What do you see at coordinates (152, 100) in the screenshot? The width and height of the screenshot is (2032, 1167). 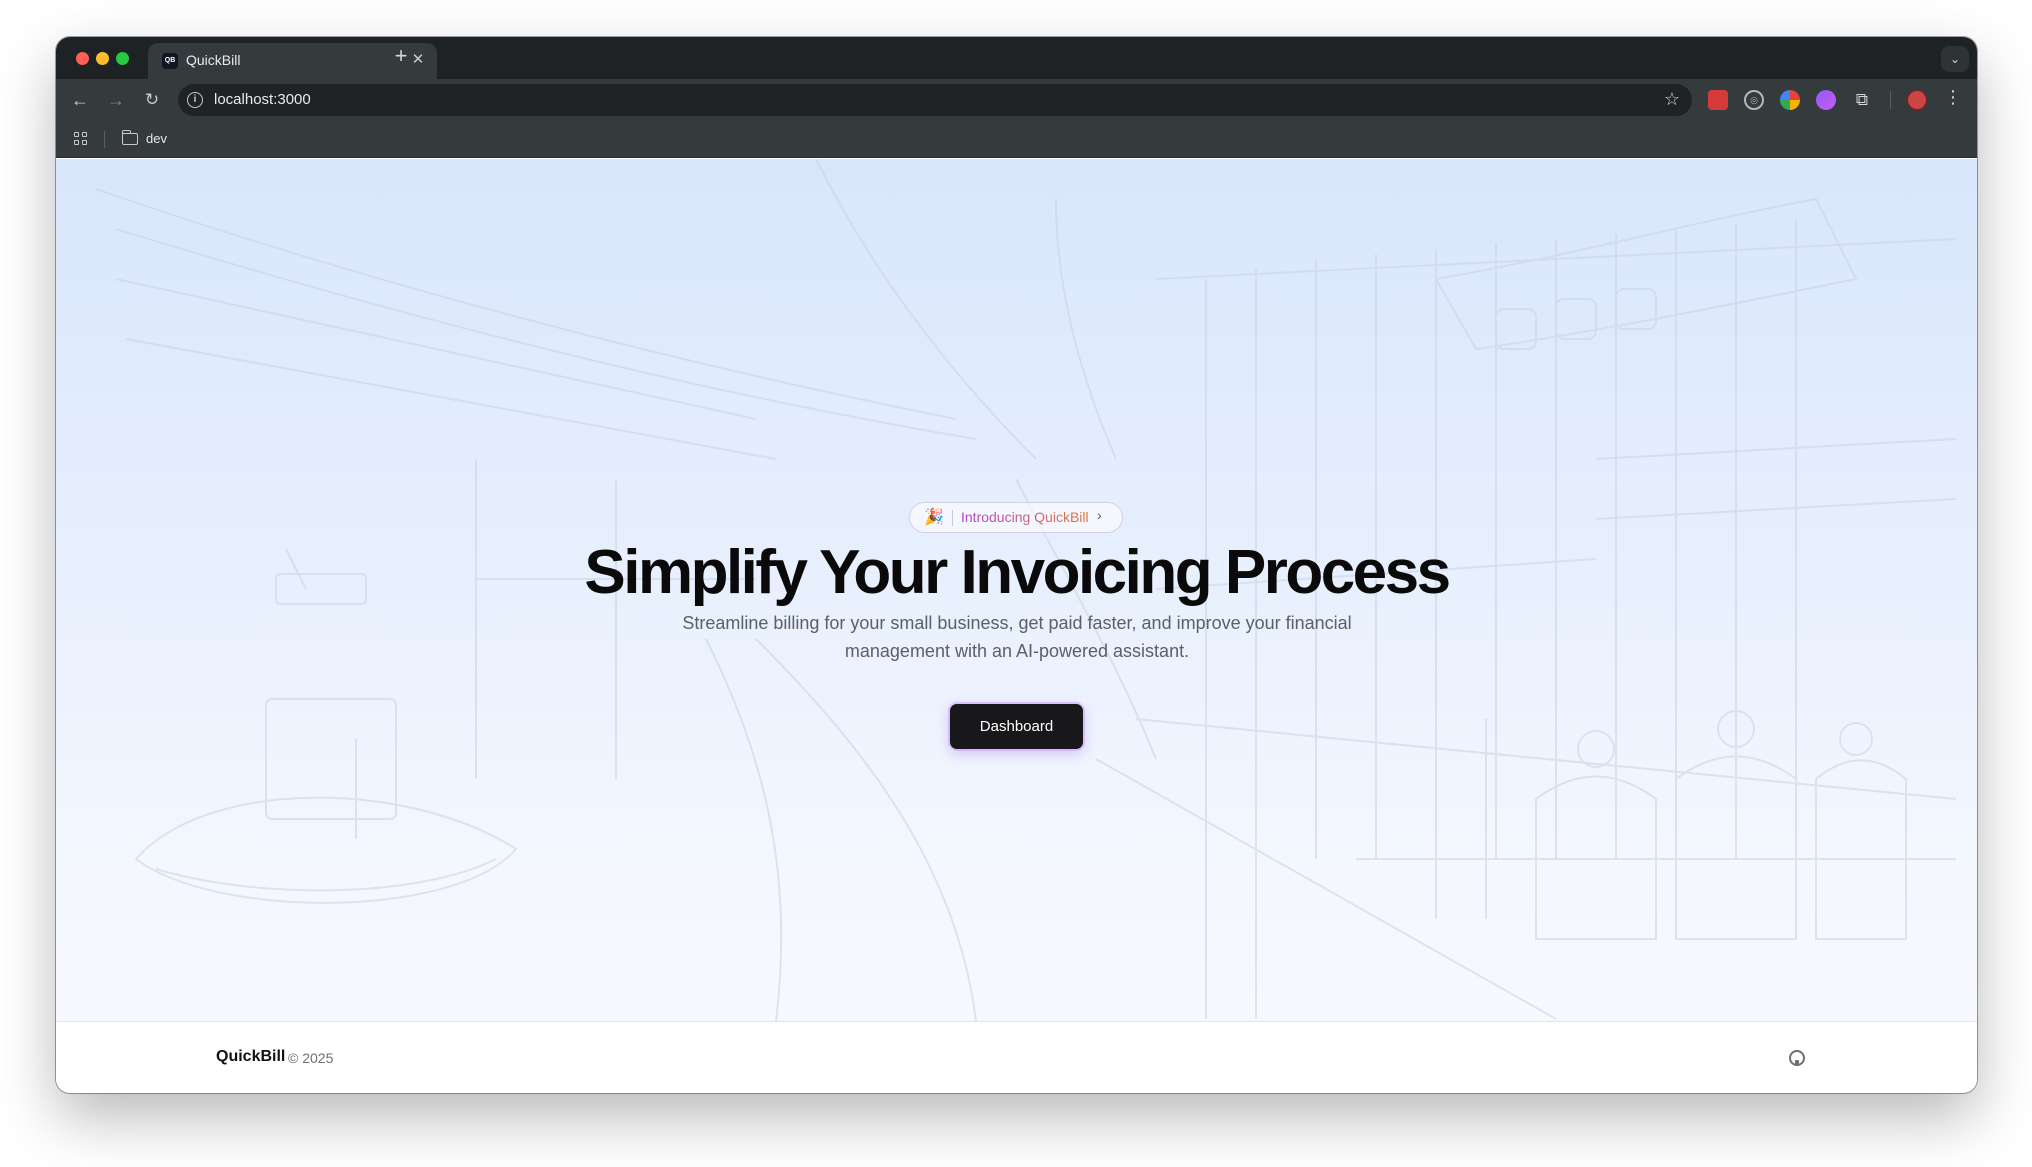 I see `reload-icon: ↻` at bounding box center [152, 100].